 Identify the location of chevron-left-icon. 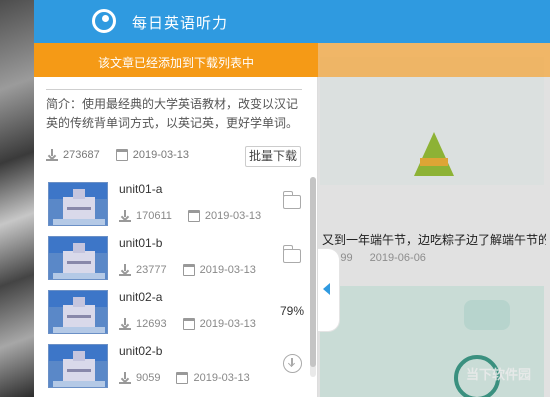
(326, 289).